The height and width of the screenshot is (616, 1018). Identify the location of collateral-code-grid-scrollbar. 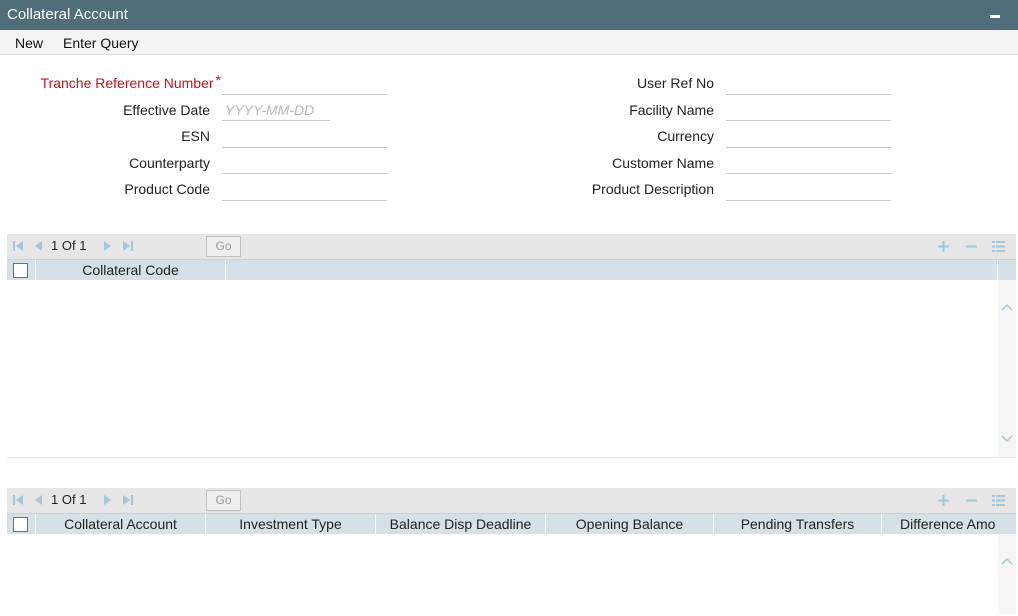
(1007, 368).